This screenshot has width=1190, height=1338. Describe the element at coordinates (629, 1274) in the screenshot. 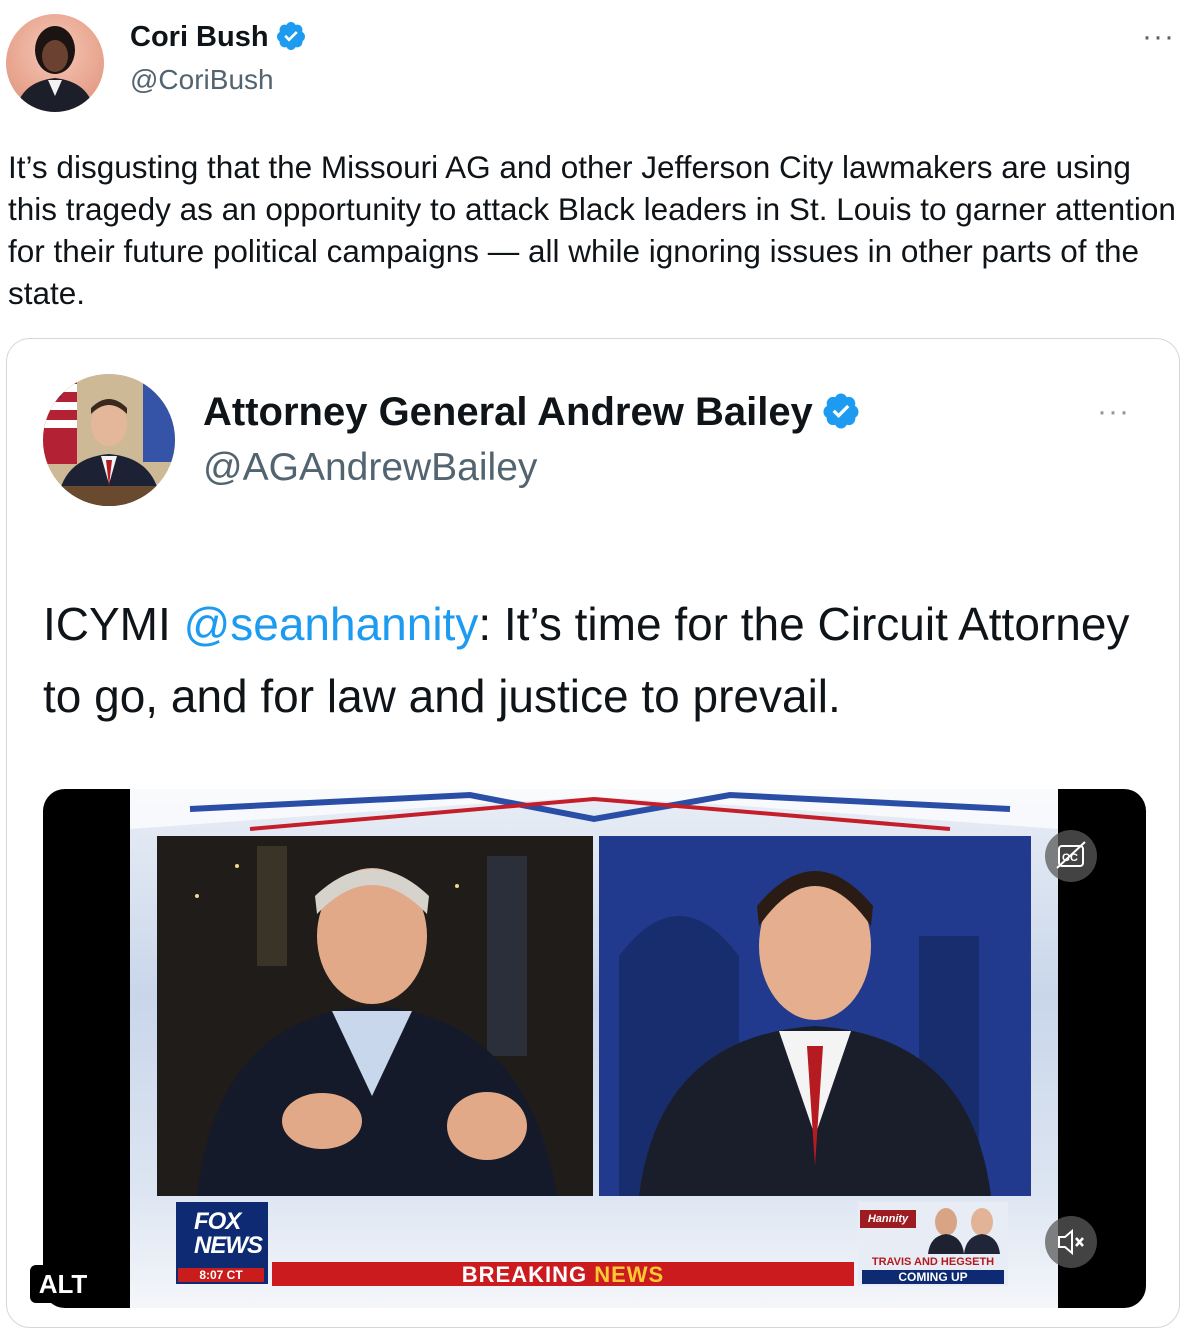

I see `banner-word-news: NEWS` at that location.